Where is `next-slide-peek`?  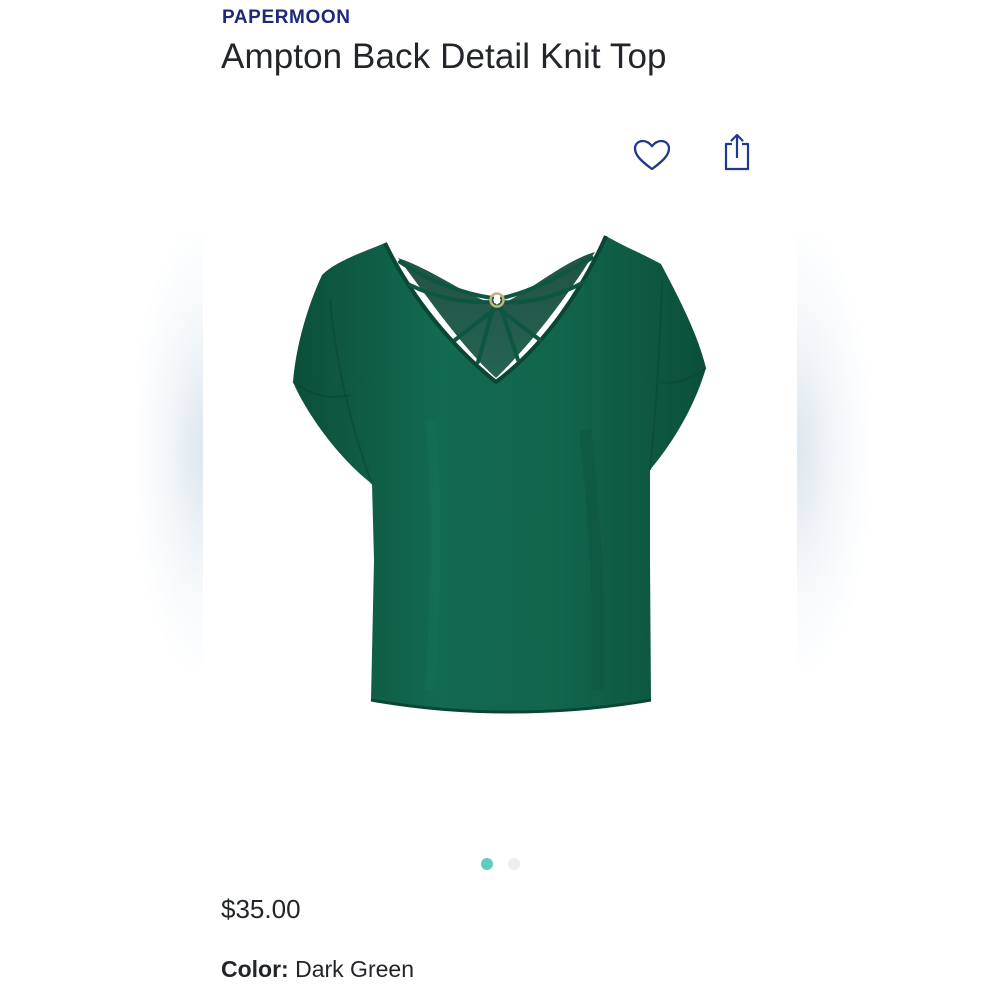 next-slide-peek is located at coordinates (832, 450).